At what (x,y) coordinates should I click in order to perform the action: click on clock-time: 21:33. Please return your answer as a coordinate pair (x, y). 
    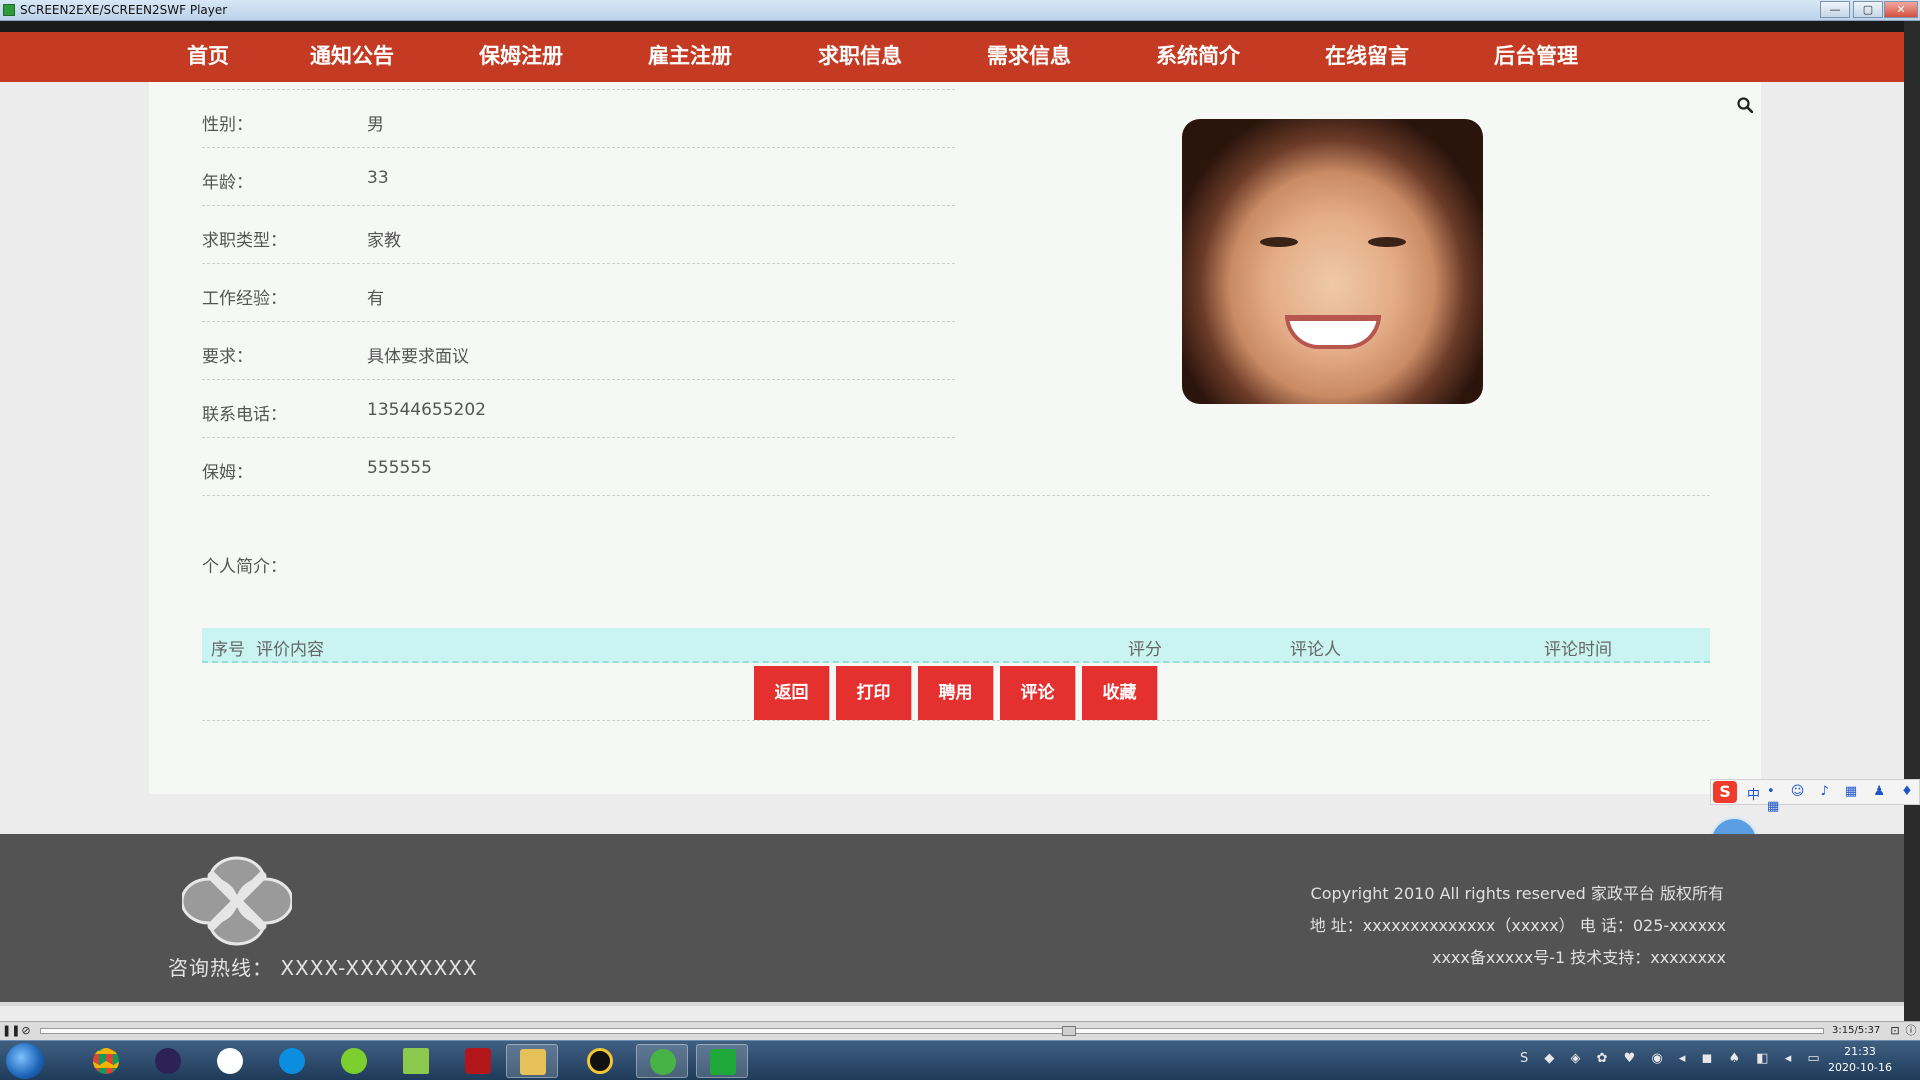
    Looking at the image, I should click on (1860, 1051).